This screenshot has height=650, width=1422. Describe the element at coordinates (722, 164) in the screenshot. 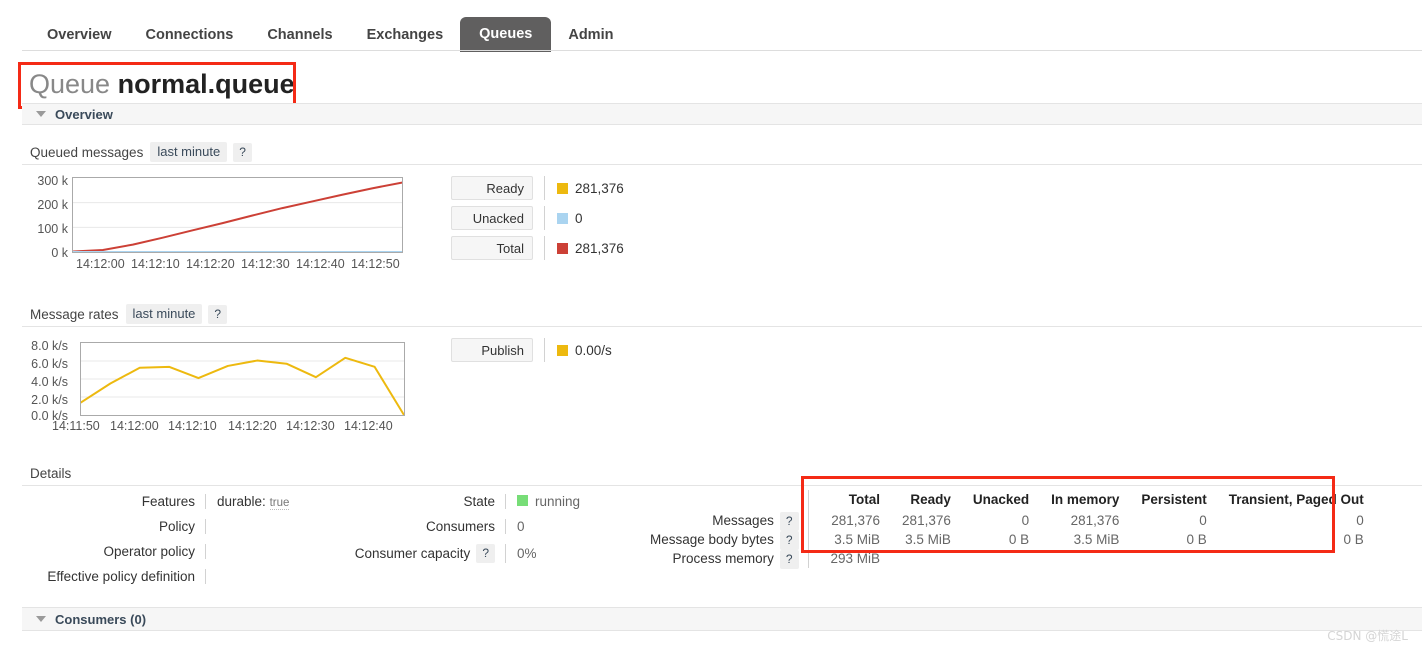

I see `queued-messages-rule` at that location.